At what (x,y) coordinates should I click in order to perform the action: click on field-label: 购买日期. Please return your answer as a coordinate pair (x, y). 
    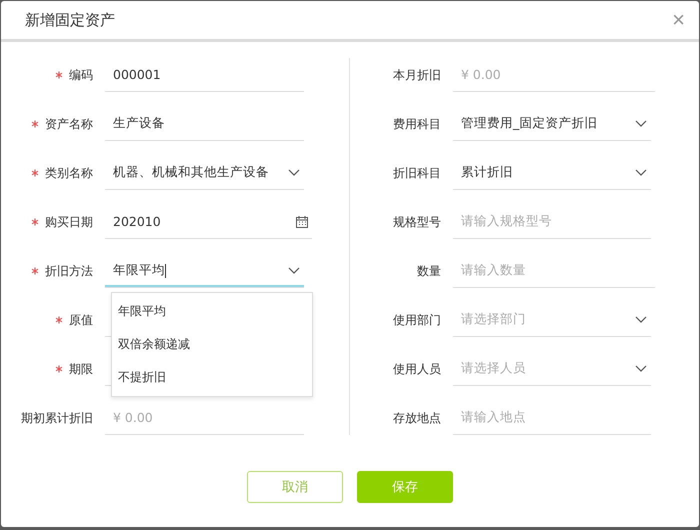
    Looking at the image, I should click on (53, 222).